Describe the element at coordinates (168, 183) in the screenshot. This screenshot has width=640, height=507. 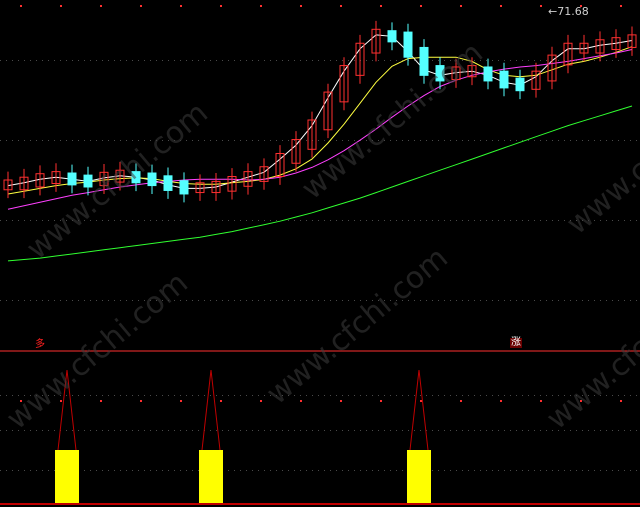
I see `candle-body` at that location.